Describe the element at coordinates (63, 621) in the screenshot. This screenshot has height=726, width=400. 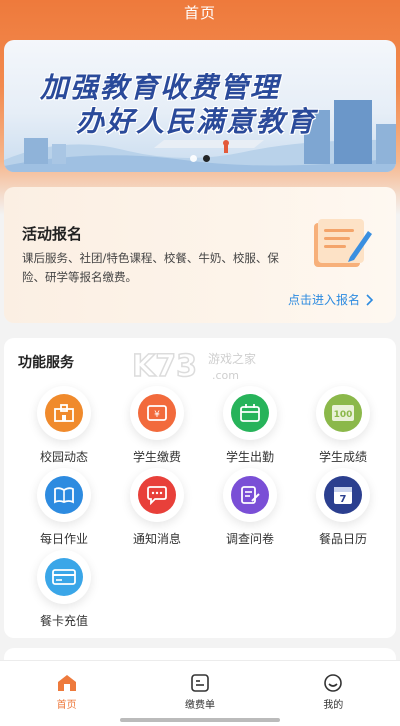
I see `service-label: 餐卡充值` at that location.